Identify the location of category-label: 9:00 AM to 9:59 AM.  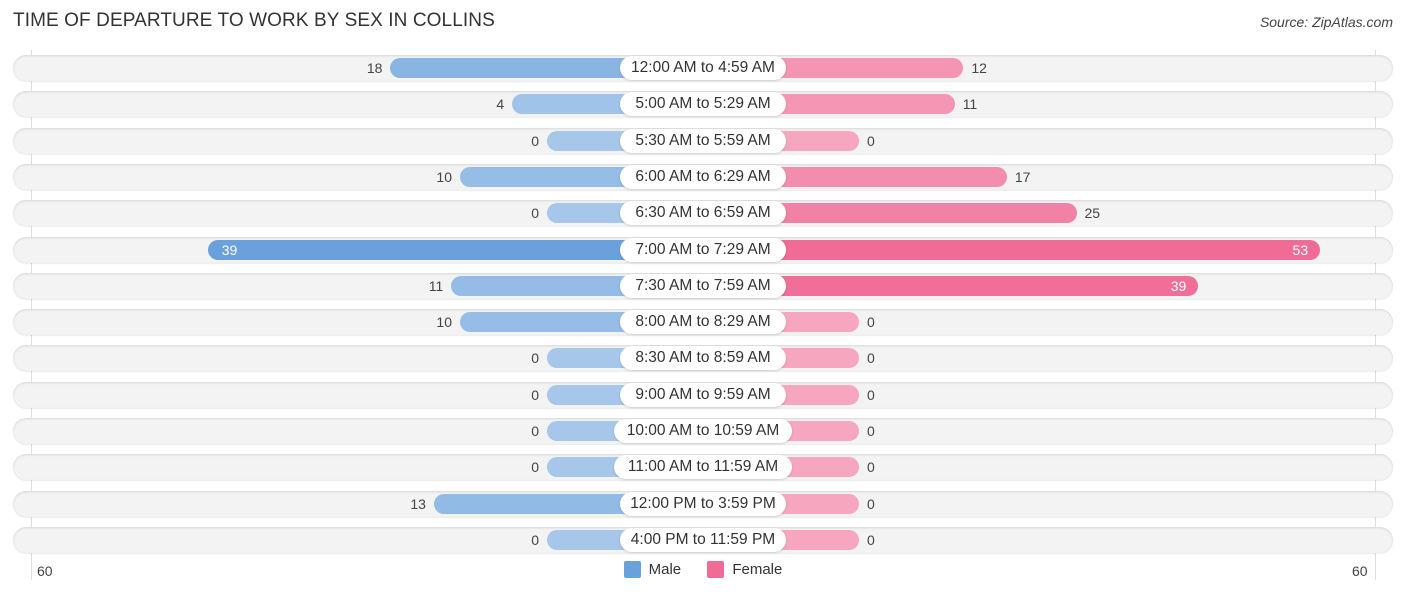
(703, 394).